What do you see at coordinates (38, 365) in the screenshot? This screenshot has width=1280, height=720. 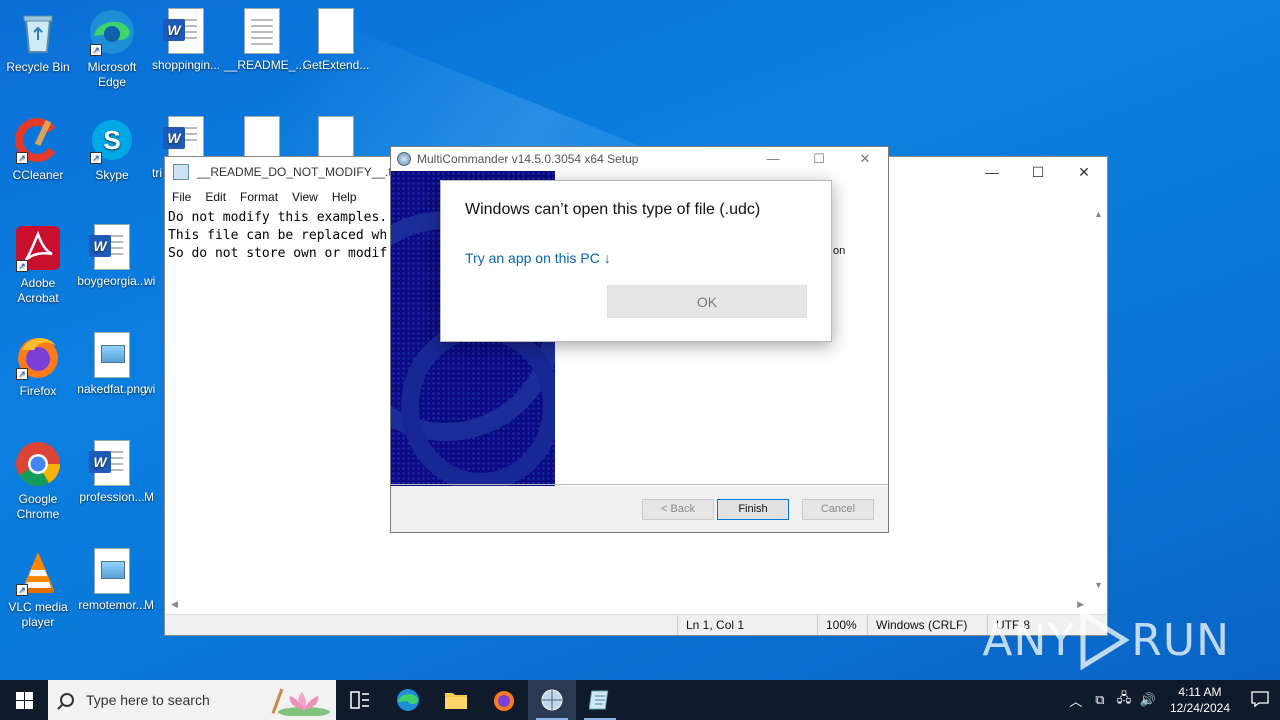 I see `desktop-icon-firefox: ↗ Firefox` at bounding box center [38, 365].